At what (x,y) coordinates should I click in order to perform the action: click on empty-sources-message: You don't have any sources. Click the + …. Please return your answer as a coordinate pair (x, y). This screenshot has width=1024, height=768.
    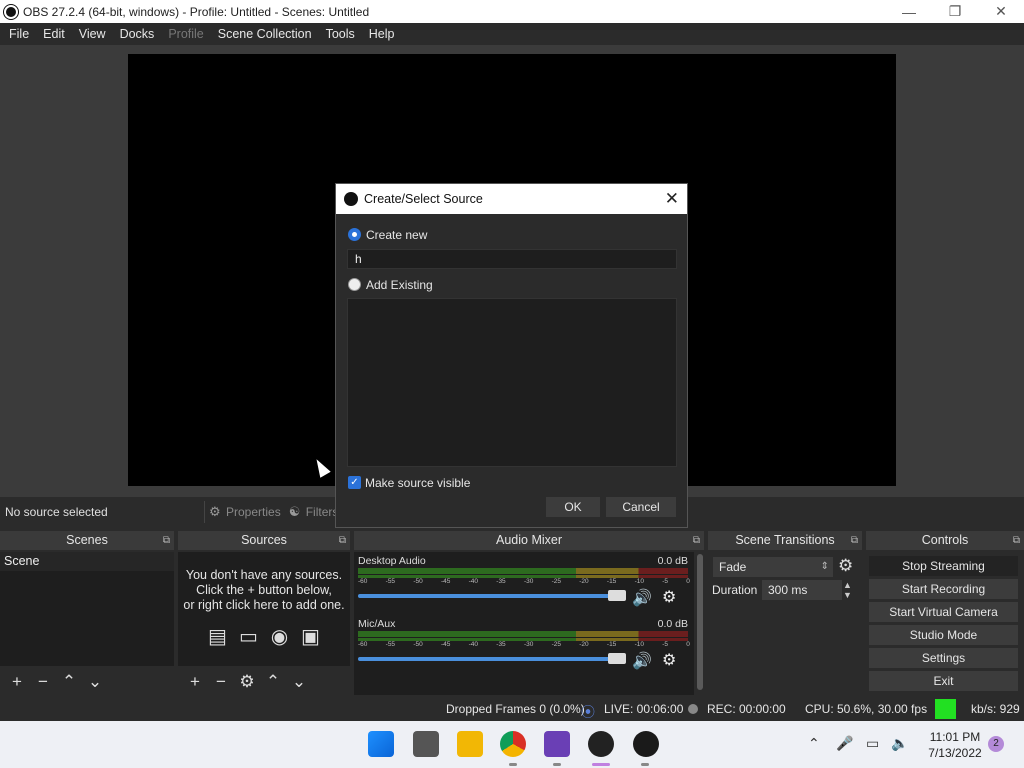
    Looking at the image, I should click on (264, 582).